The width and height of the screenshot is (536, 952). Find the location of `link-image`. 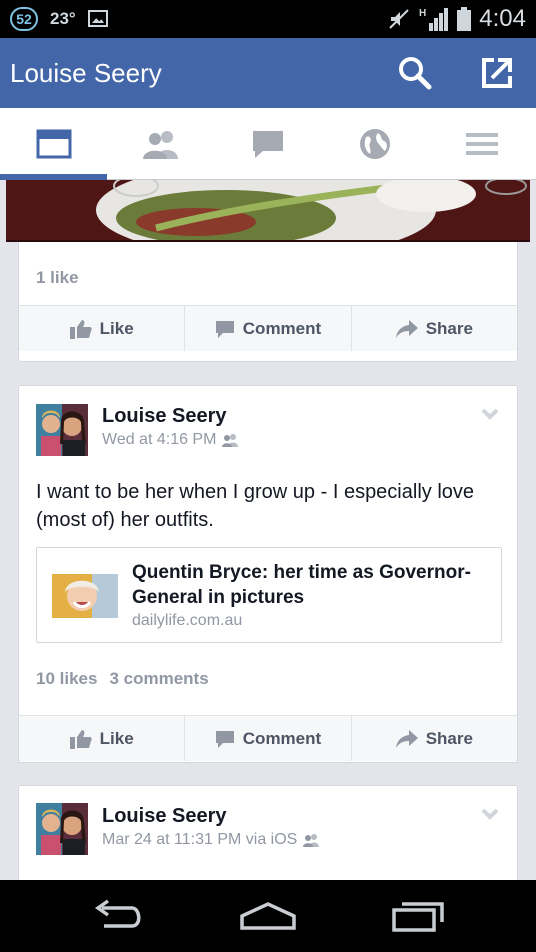

link-image is located at coordinates (85, 596).